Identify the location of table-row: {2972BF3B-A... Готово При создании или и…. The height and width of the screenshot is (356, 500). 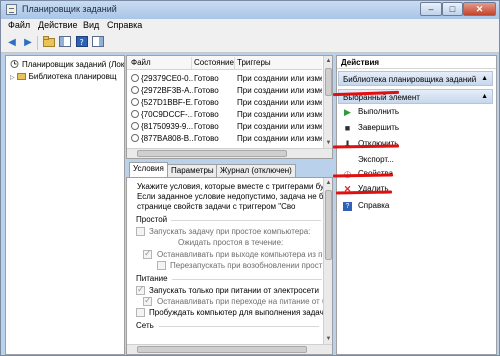
(224, 90).